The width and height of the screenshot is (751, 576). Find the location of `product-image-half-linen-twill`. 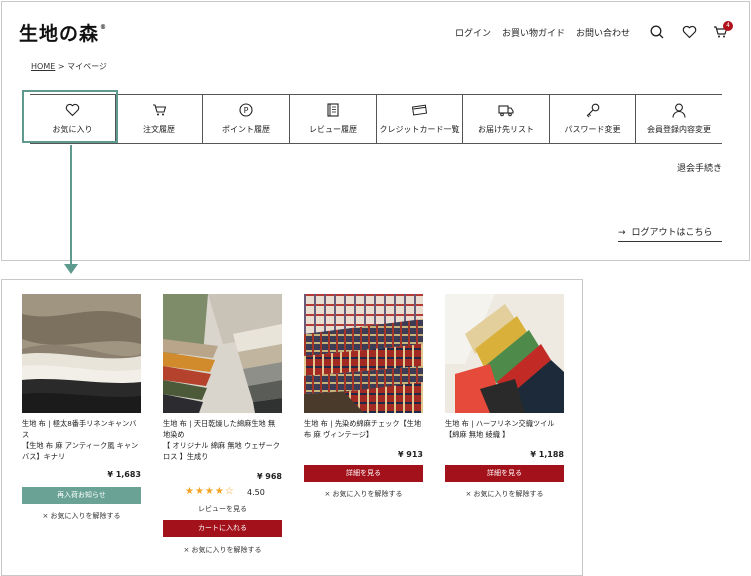

product-image-half-linen-twill is located at coordinates (504, 353).